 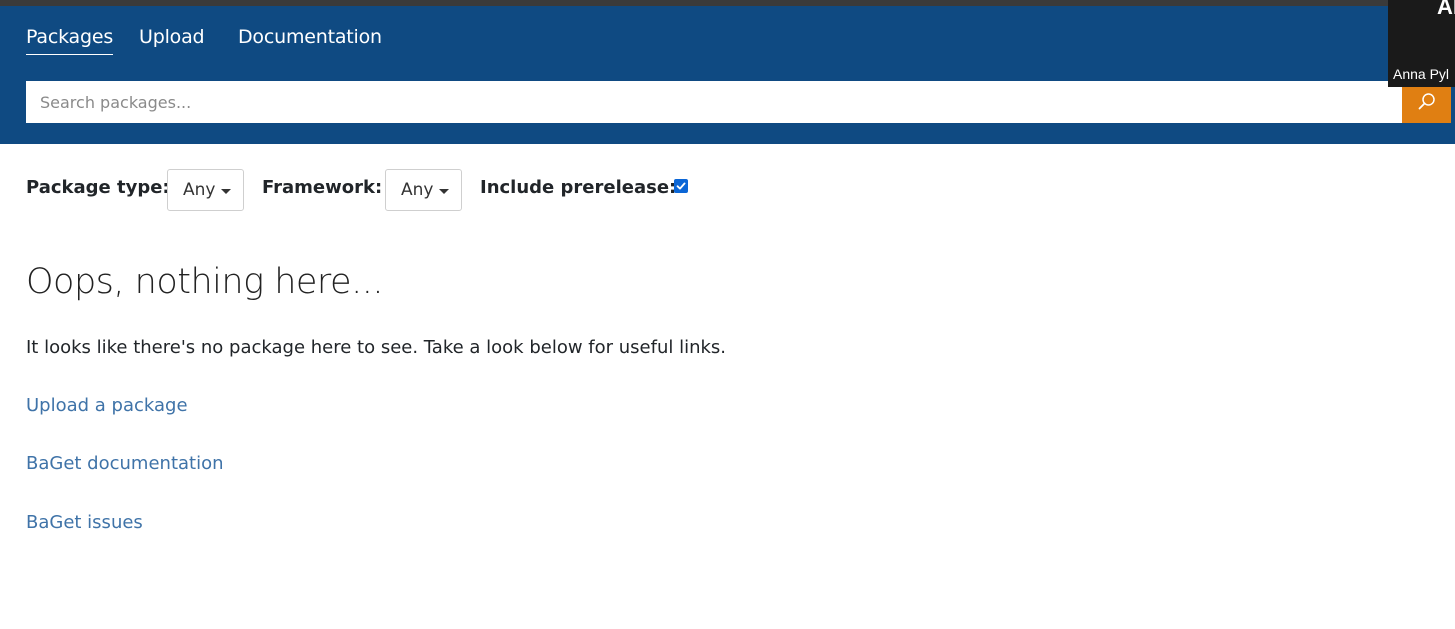 What do you see at coordinates (98, 187) in the screenshot?
I see `package-type-label: Package type:` at bounding box center [98, 187].